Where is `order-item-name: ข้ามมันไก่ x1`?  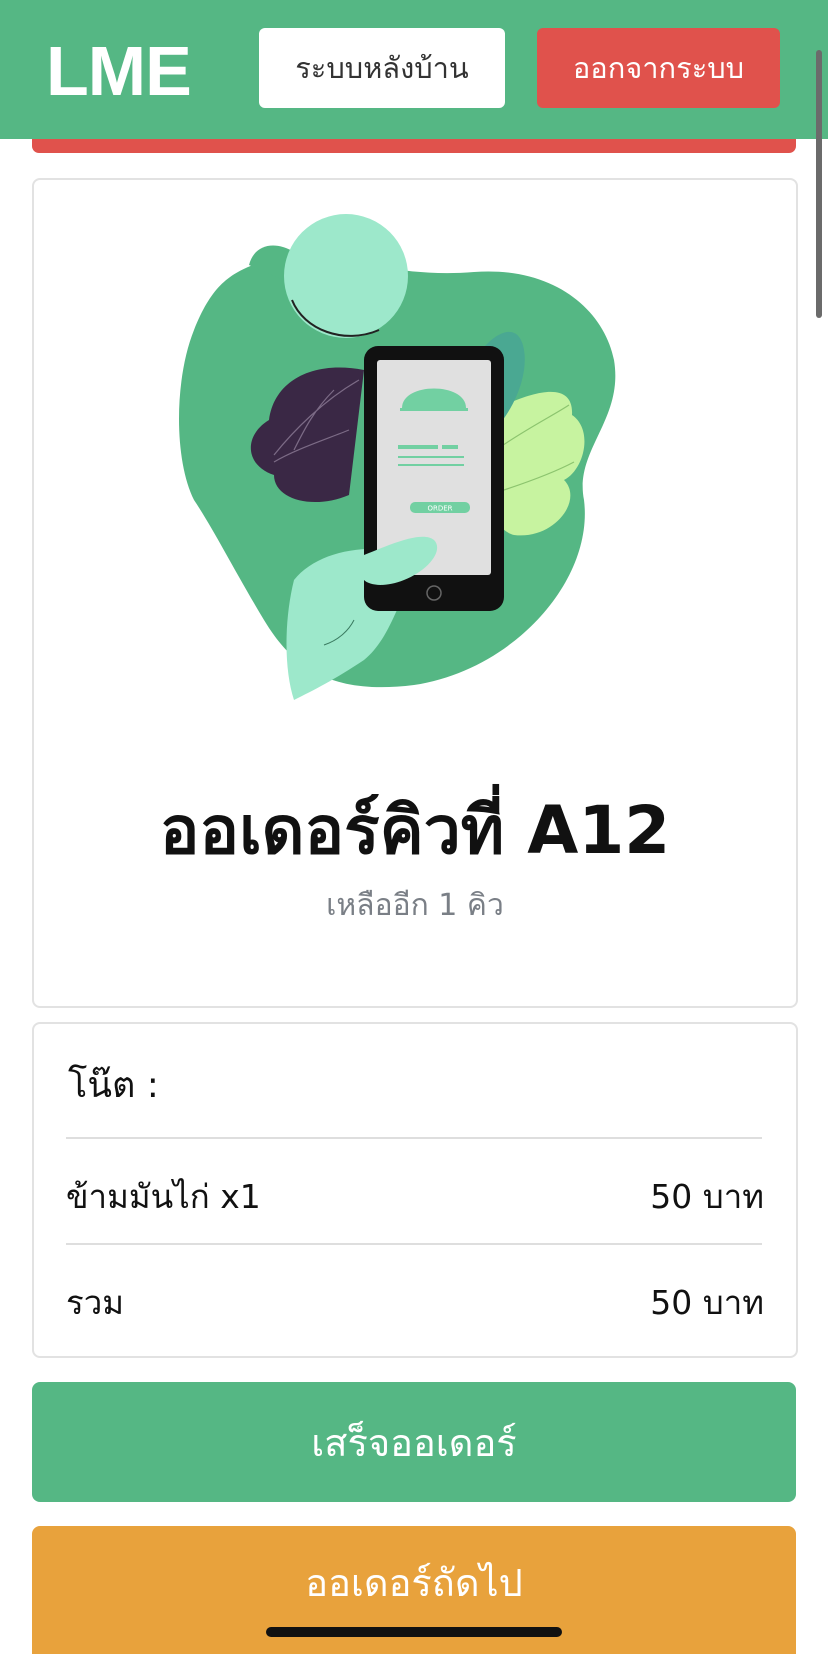 order-item-name: ข้ามมันไก่ x1 is located at coordinates (163, 1196).